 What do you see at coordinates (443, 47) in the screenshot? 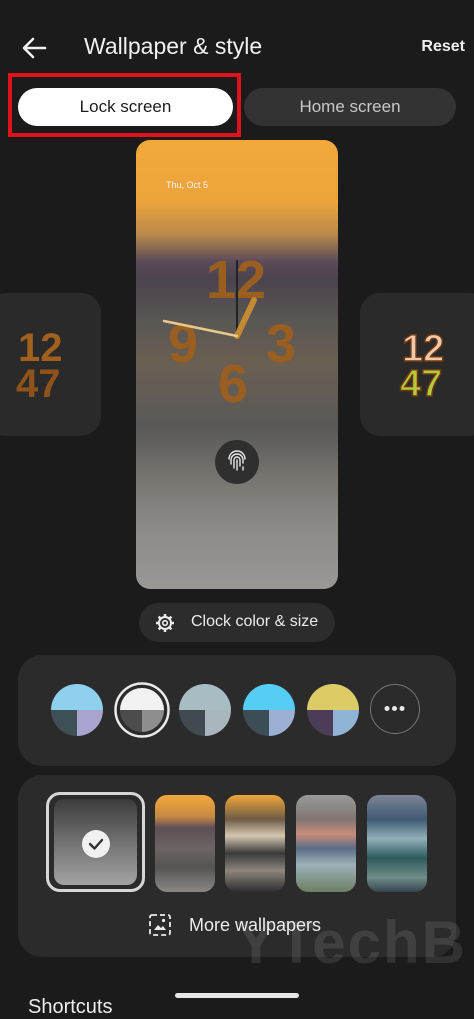
I see `reset-button: Reset` at bounding box center [443, 47].